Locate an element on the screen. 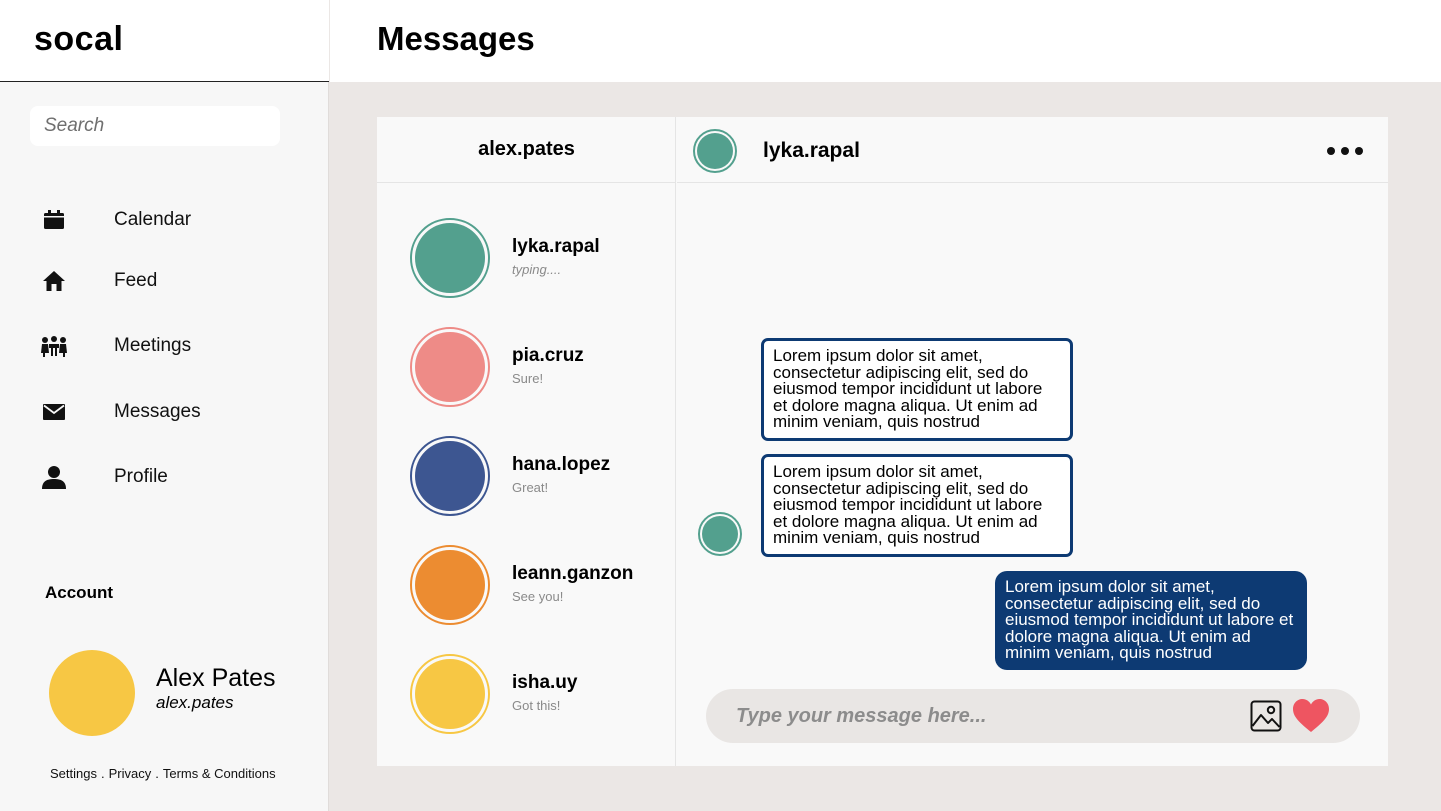  settings-link: Settings is located at coordinates (73, 773).